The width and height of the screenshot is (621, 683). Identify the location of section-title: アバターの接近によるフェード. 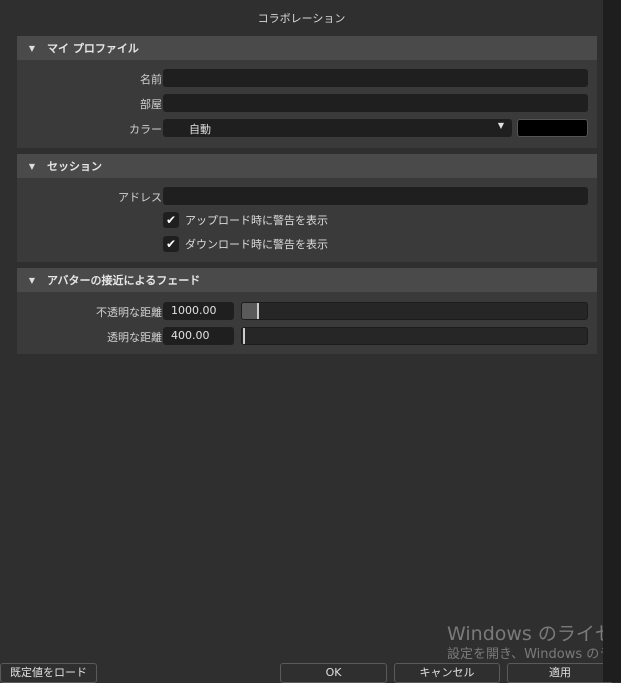
(124, 280).